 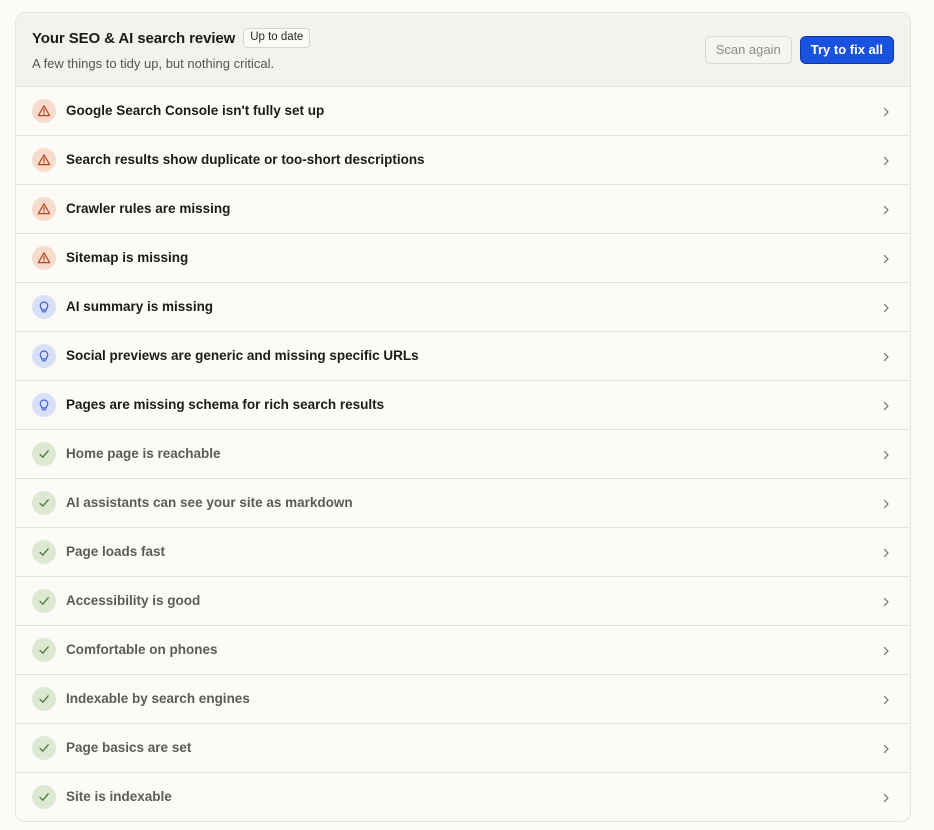 What do you see at coordinates (463, 552) in the screenshot?
I see `check-row: Page loads fast` at bounding box center [463, 552].